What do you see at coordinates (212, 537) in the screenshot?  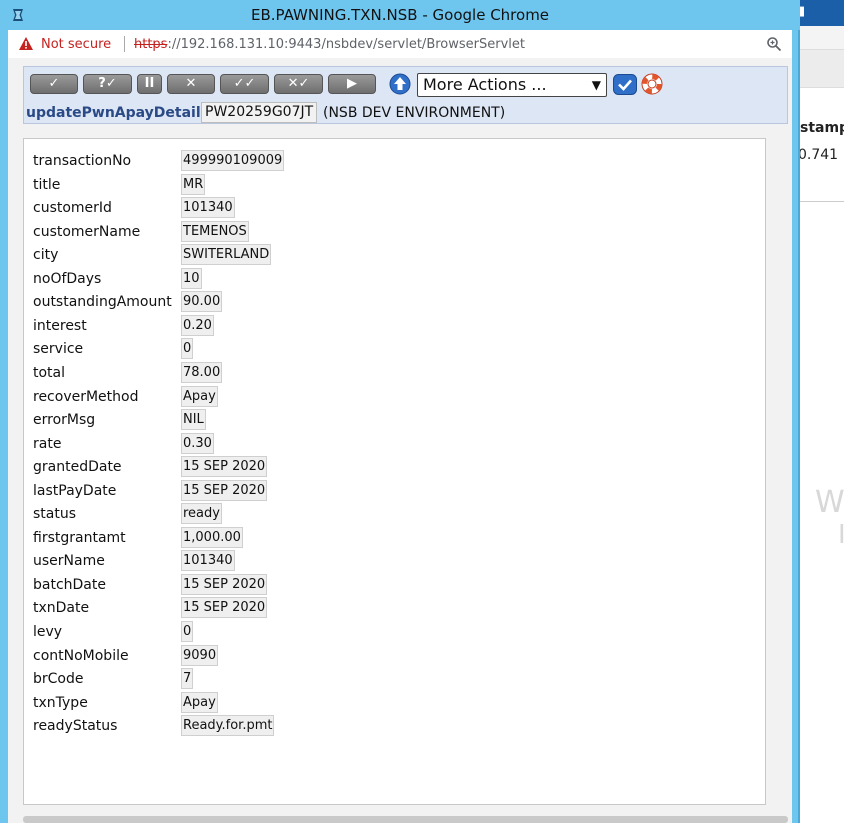 I see `field-value-firstgrantamt: 1,000.00` at bounding box center [212, 537].